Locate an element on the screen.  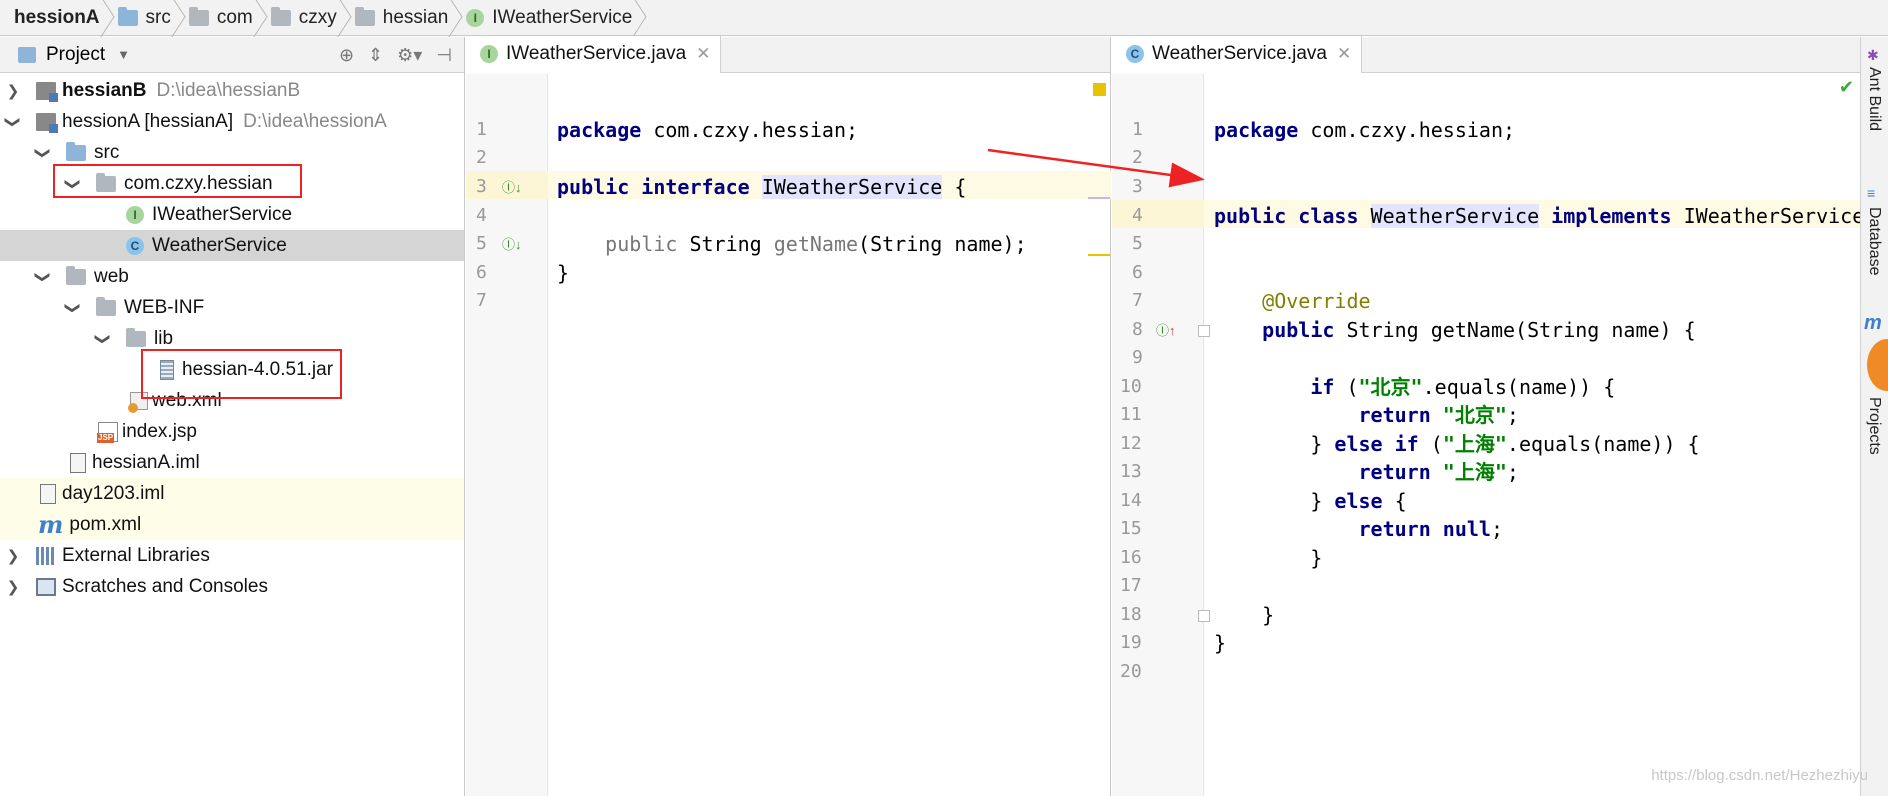
tree-item-pom-xml: m pom.xml is located at coordinates (232, 524).